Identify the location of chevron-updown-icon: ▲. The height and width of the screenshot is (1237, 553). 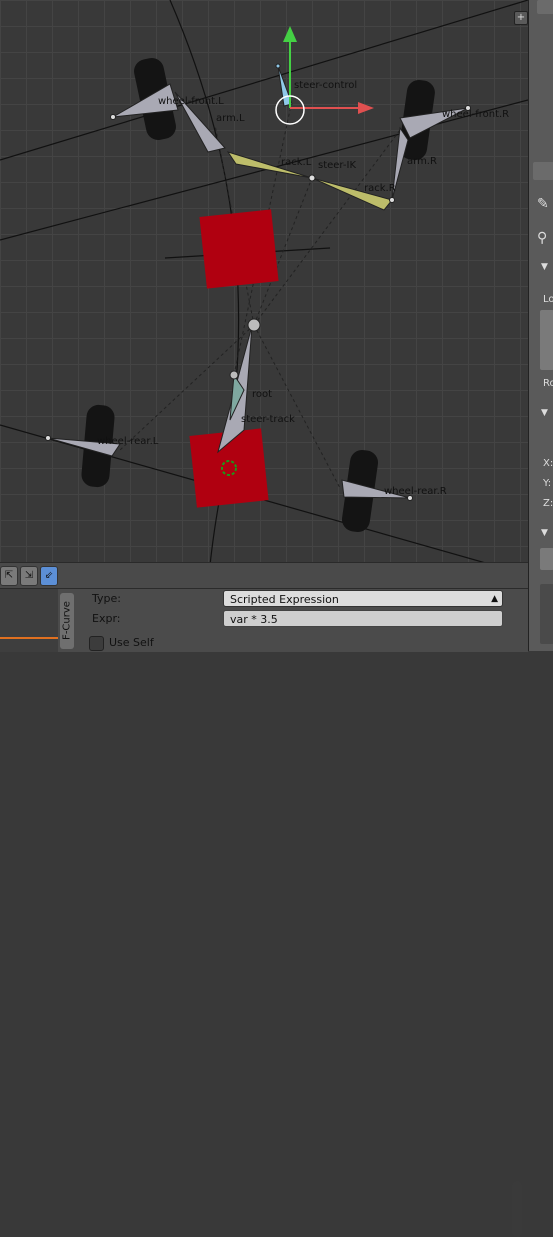
(494, 599).